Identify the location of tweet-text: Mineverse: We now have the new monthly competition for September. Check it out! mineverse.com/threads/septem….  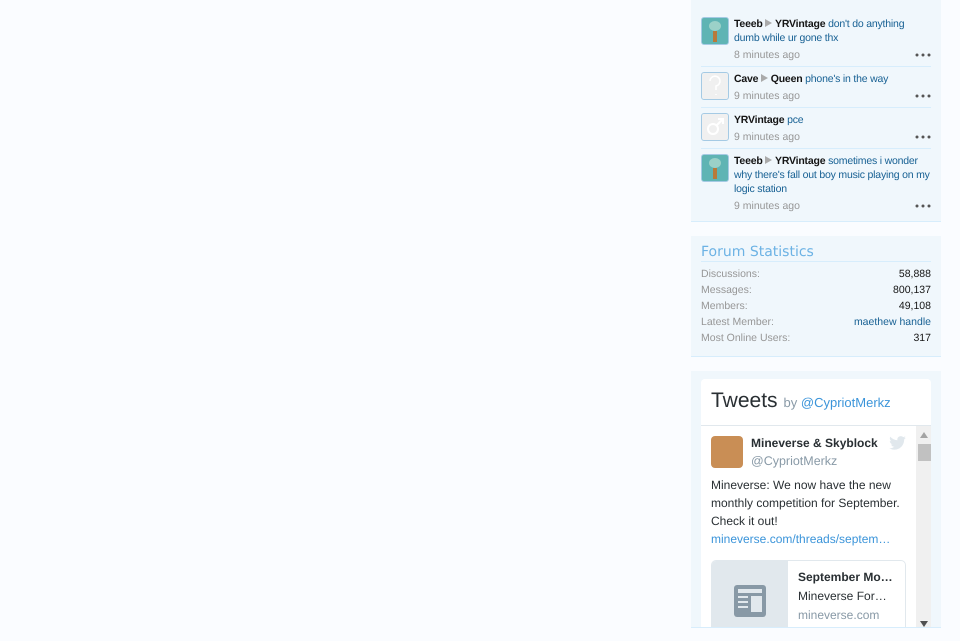
(806, 512).